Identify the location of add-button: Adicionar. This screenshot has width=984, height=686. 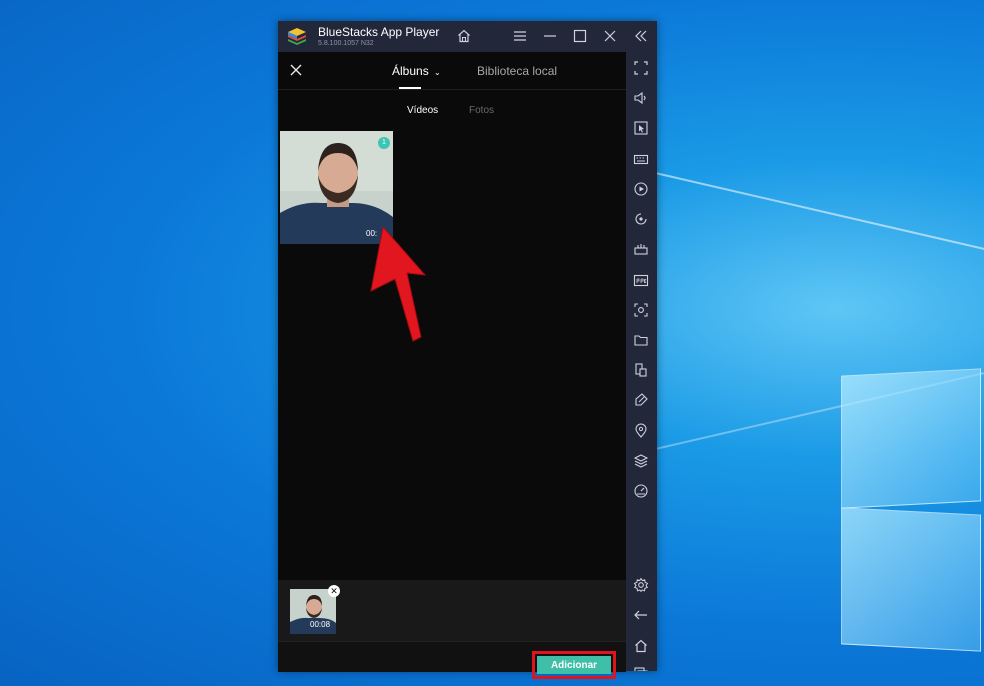
(574, 665).